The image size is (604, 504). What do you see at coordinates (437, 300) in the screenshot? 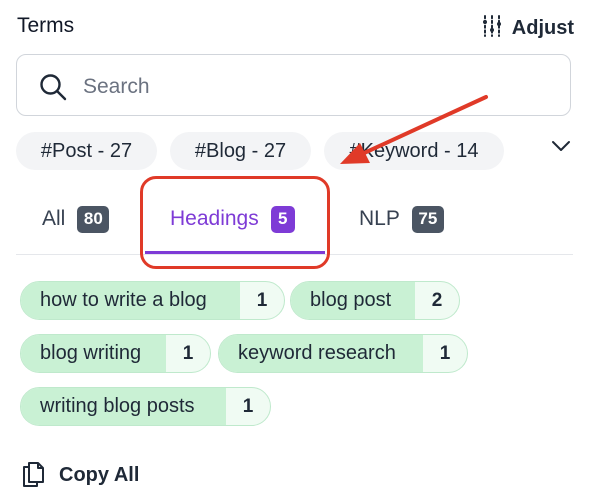
I see `term-count: 2` at bounding box center [437, 300].